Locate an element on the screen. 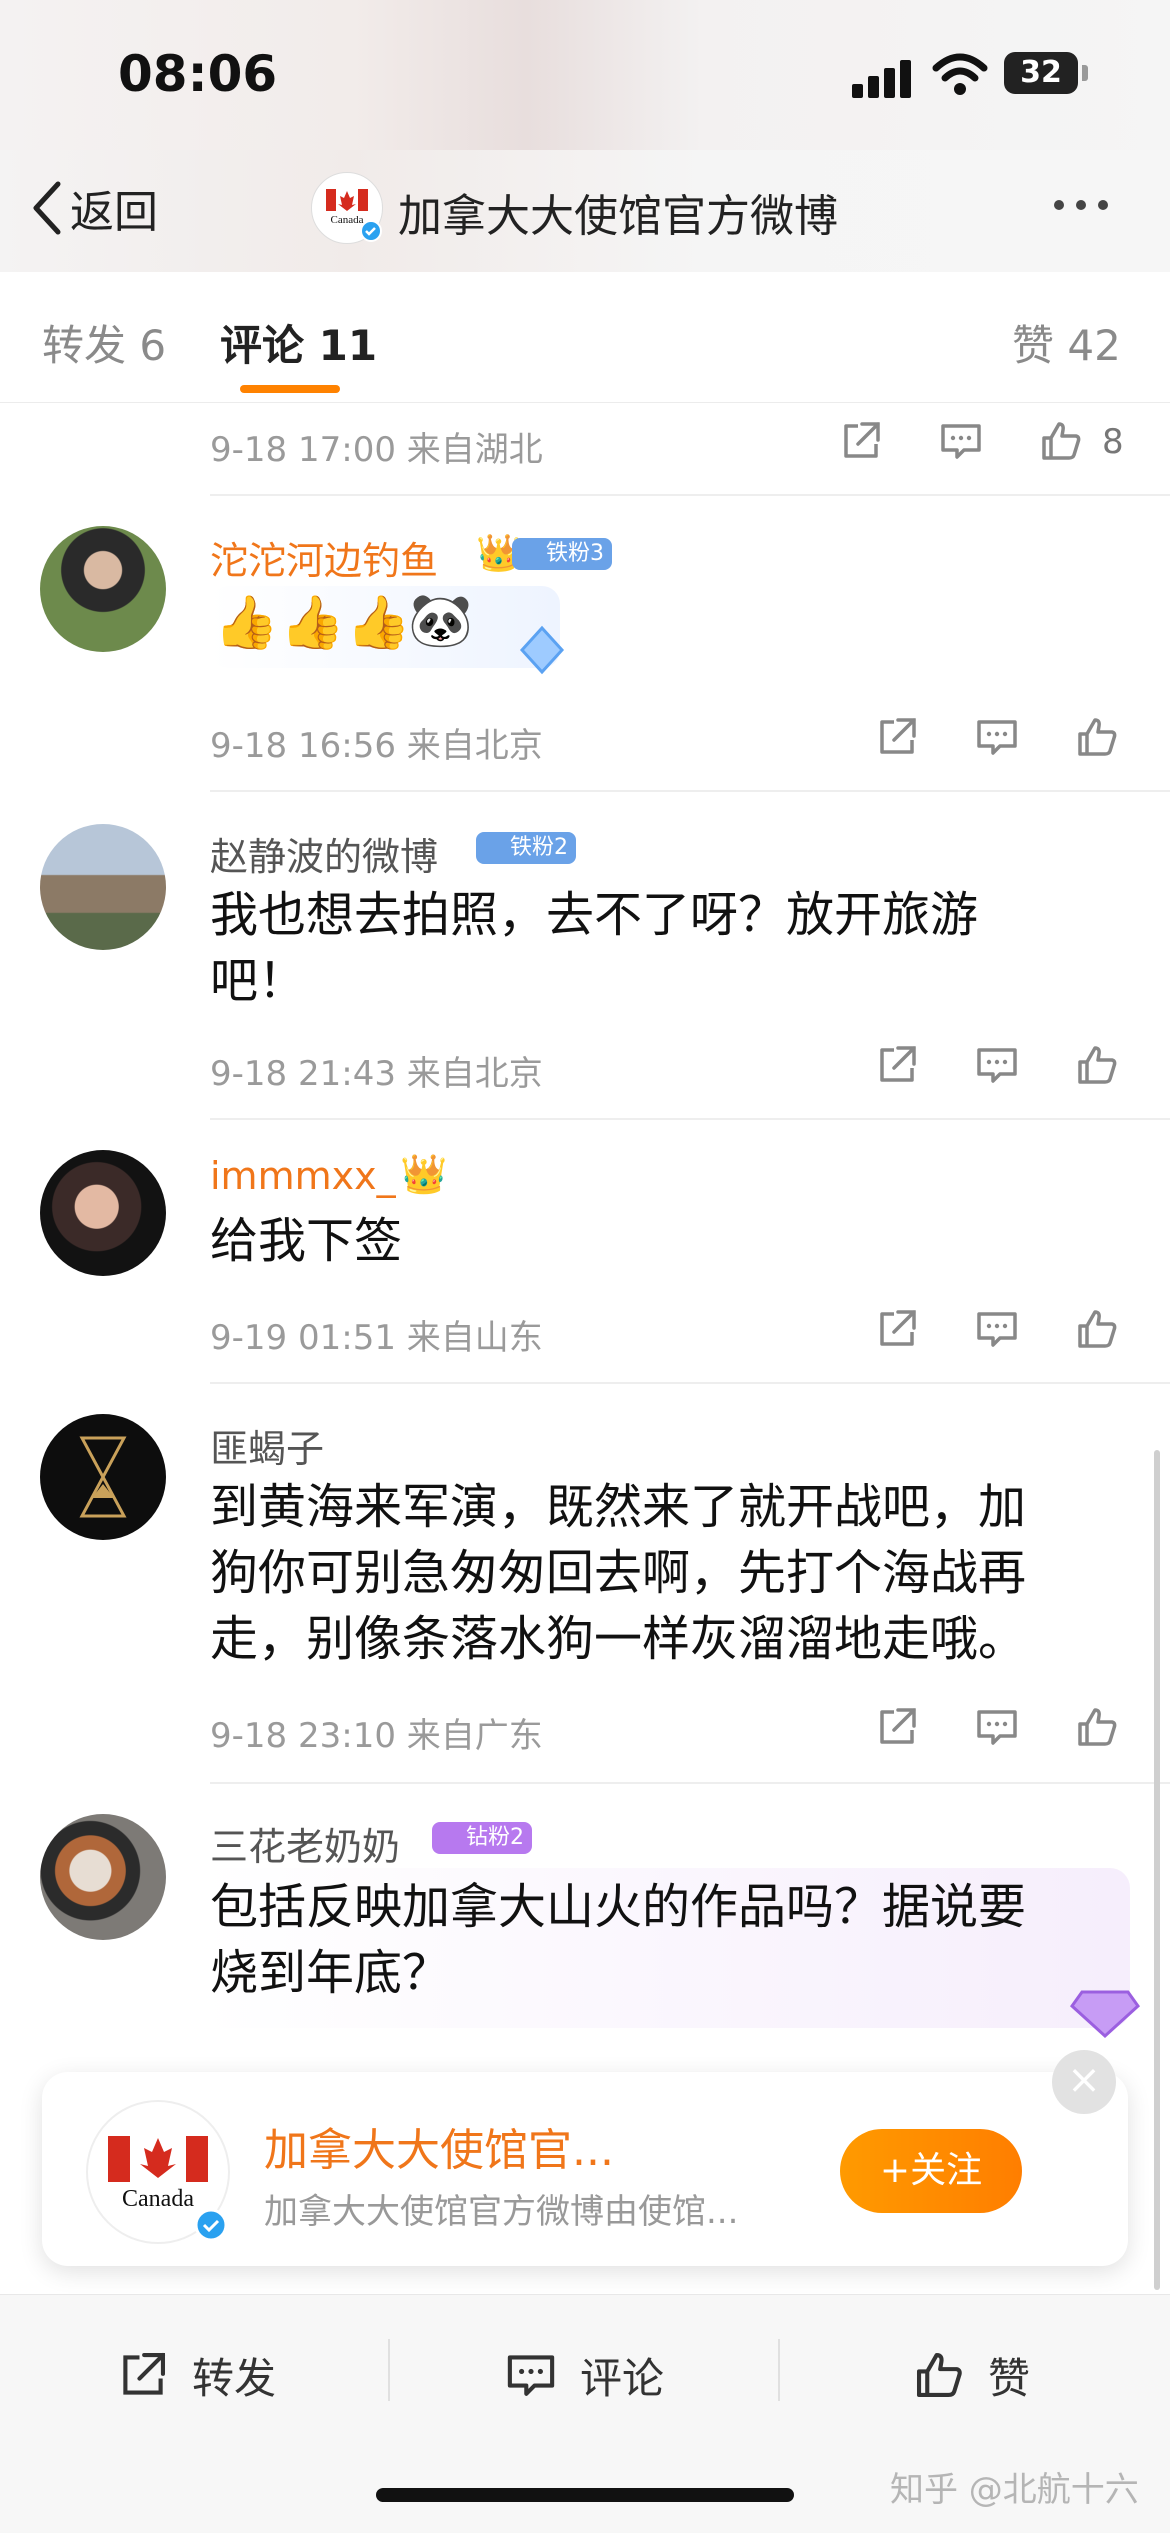  comment-username: 三花老奶奶 is located at coordinates (305, 1843).